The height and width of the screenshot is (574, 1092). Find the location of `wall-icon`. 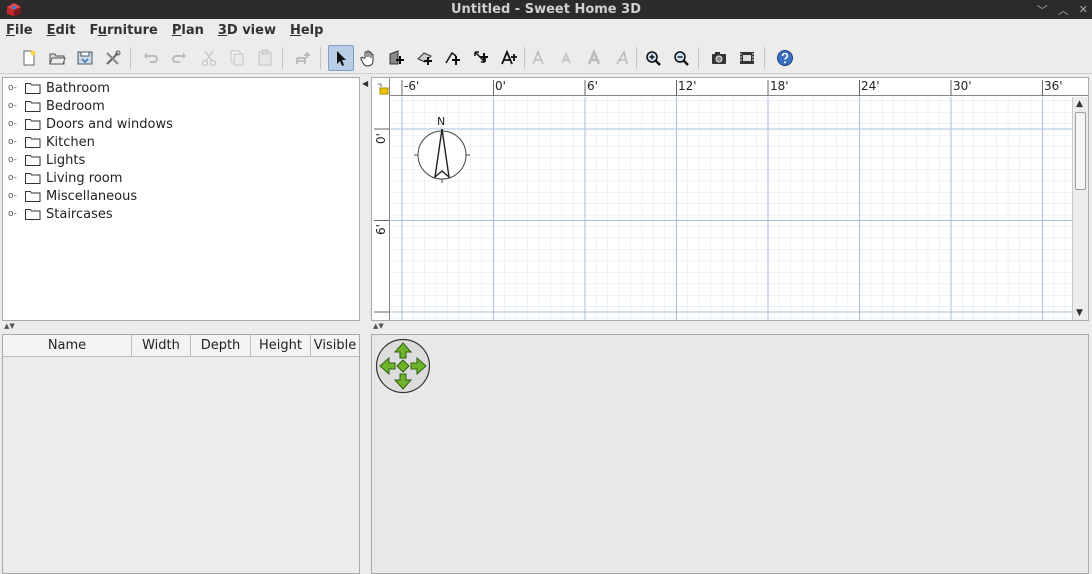

wall-icon is located at coordinates (396, 57).